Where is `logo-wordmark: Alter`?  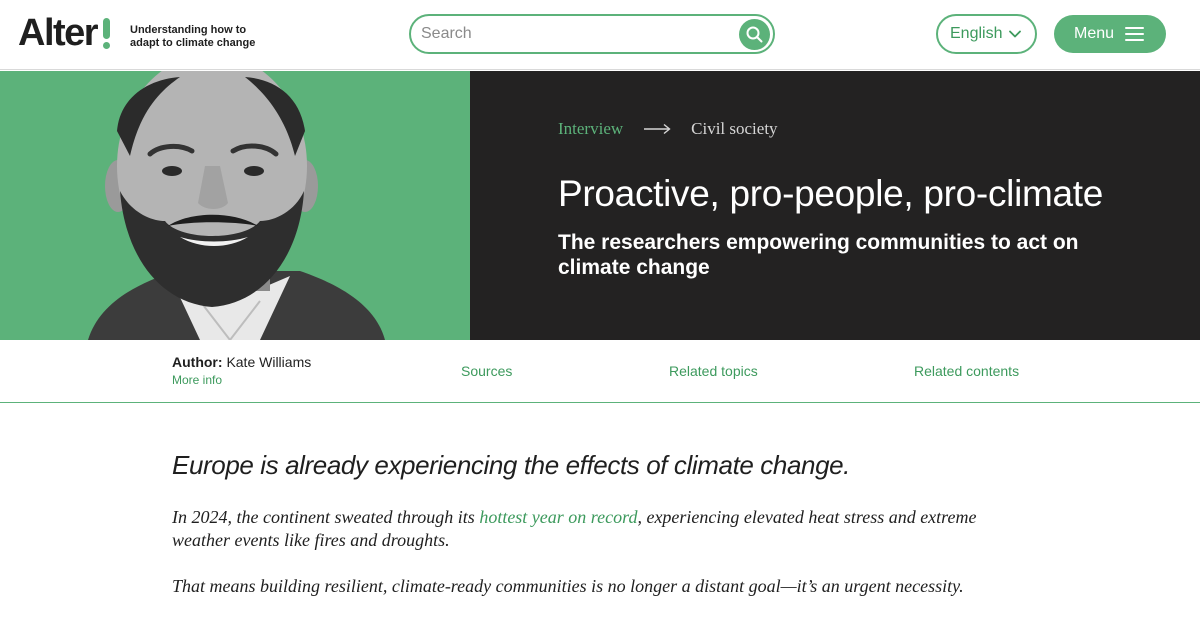
logo-wordmark: Alter is located at coordinates (58, 33).